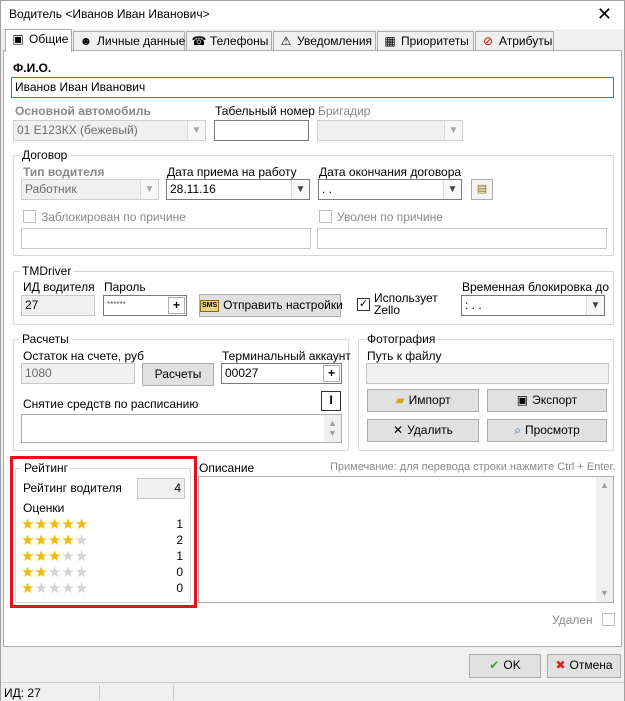  What do you see at coordinates (193, 189) in the screenshot?
I see `hire-date-value: 28.11.16` at bounding box center [193, 189].